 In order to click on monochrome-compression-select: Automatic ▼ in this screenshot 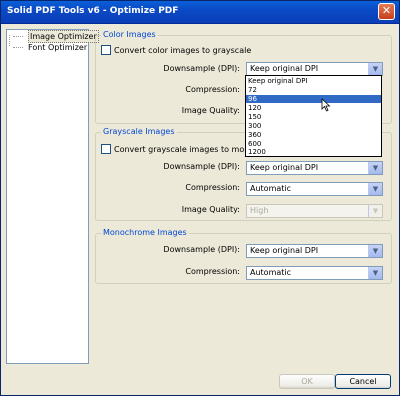, I will do `click(314, 273)`.